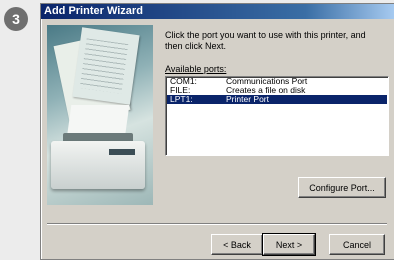 The width and height of the screenshot is (394, 260). Describe the element at coordinates (16, 19) in the screenshot. I see `step-number-badge: 3` at that location.